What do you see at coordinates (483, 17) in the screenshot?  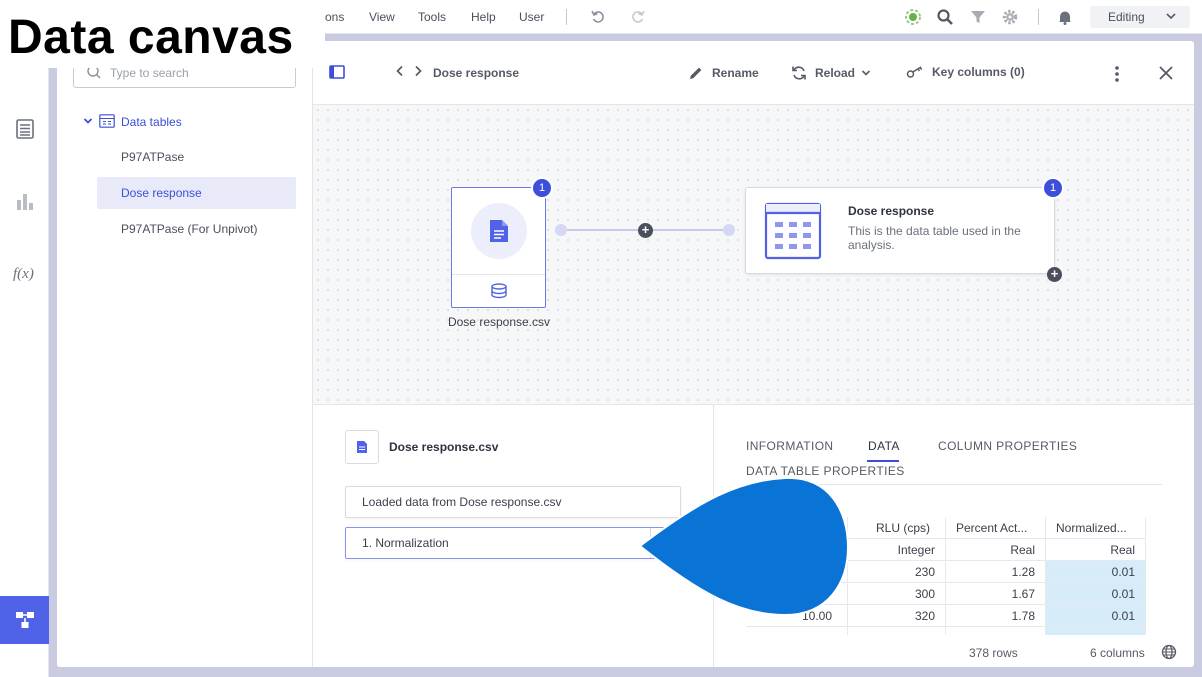 I see `menu-help: Help` at bounding box center [483, 17].